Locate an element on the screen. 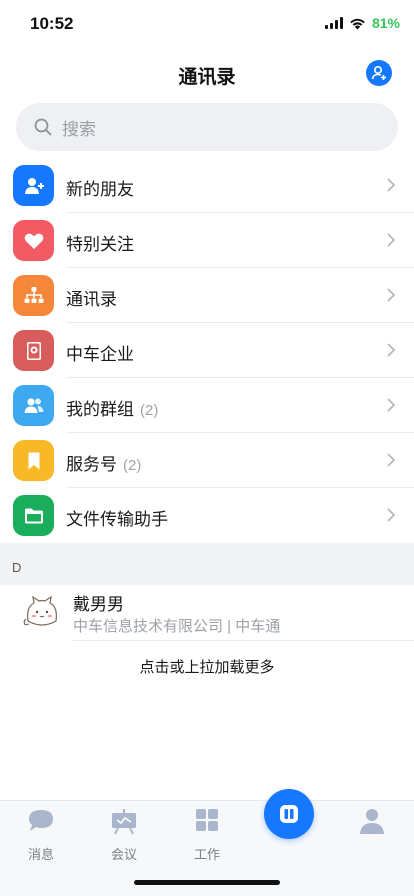 This screenshot has height=896, width=414. service-count: (2) is located at coordinates (132, 465).